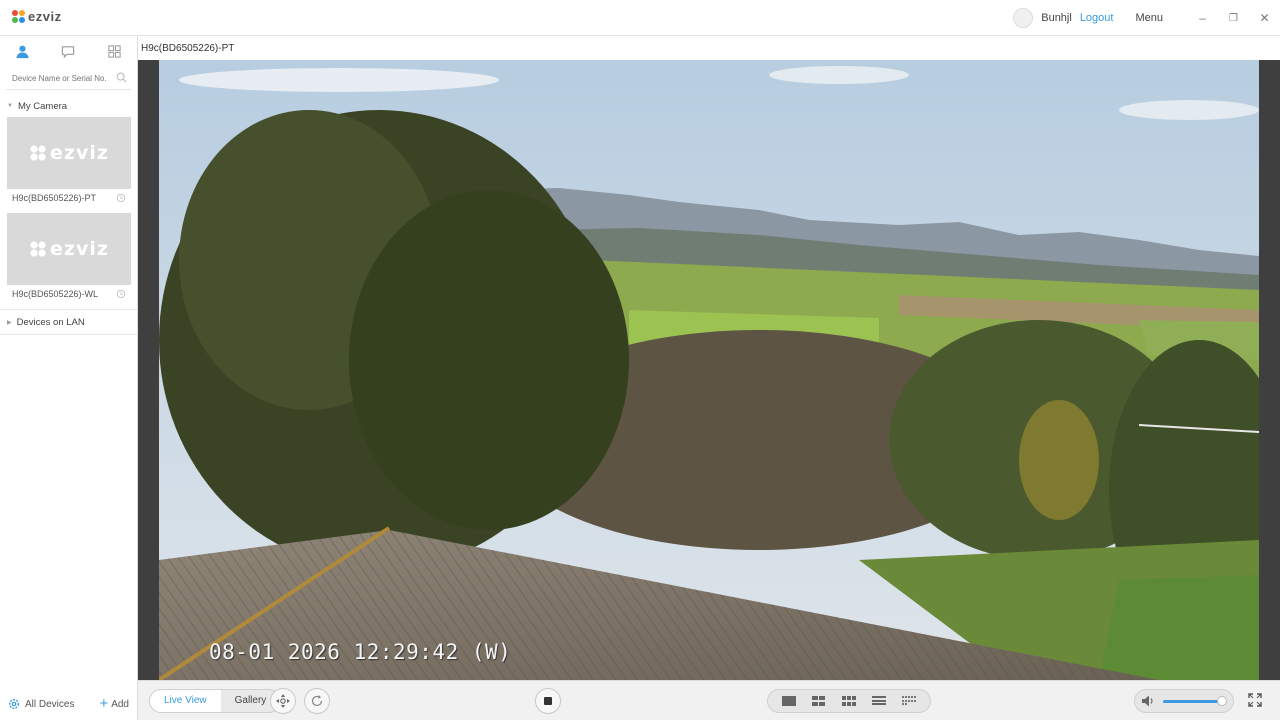 The image size is (1280, 720). Describe the element at coordinates (104, 703) in the screenshot. I see `plus-icon: +` at that location.